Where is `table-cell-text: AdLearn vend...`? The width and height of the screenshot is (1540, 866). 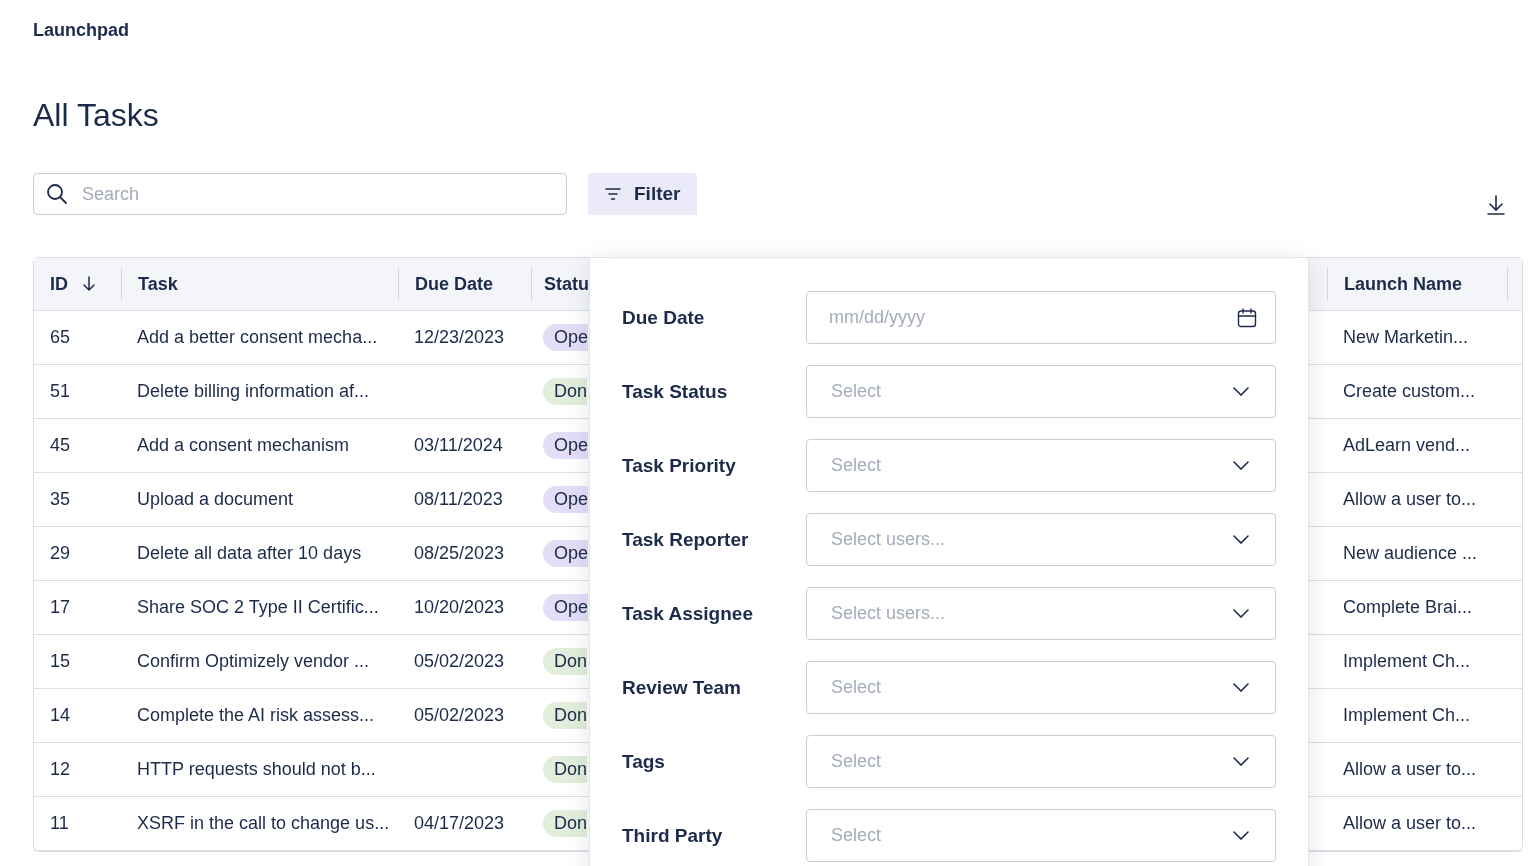
table-cell-text: AdLearn vend... is located at coordinates (1407, 445).